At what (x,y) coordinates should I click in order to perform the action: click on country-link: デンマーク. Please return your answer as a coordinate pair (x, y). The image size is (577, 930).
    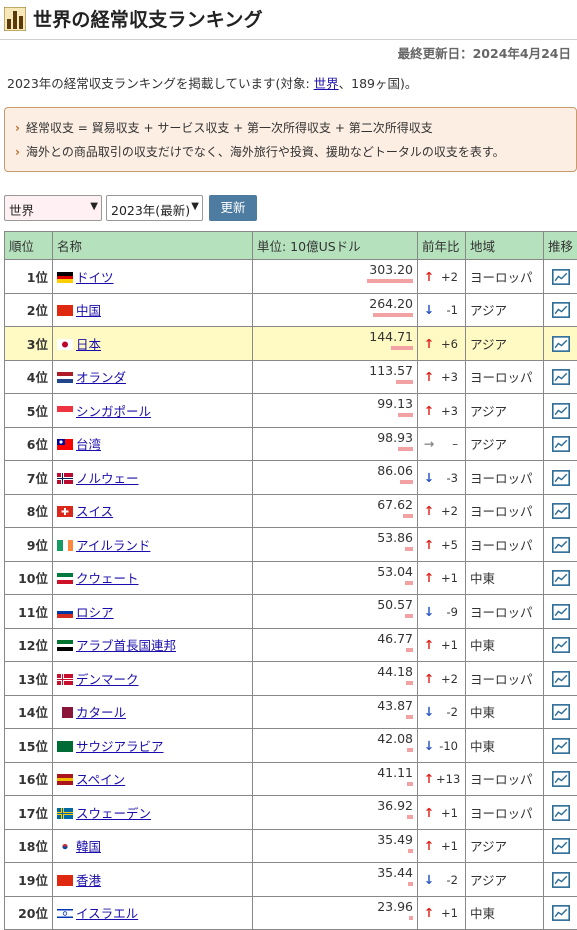
    Looking at the image, I should click on (107, 679).